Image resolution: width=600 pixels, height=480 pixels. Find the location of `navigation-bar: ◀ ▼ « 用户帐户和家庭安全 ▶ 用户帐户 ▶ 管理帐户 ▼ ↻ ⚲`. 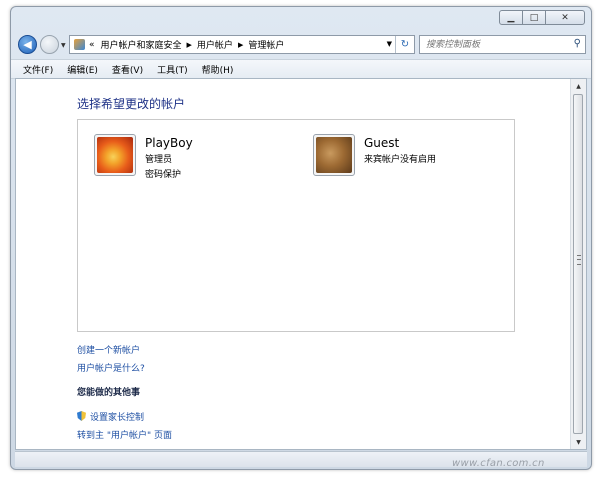

navigation-bar: ◀ ▼ « 用户帐户和家庭安全 ▶ 用户帐户 ▶ 管理帐户 ▼ ↻ ⚲ is located at coordinates (301, 45).